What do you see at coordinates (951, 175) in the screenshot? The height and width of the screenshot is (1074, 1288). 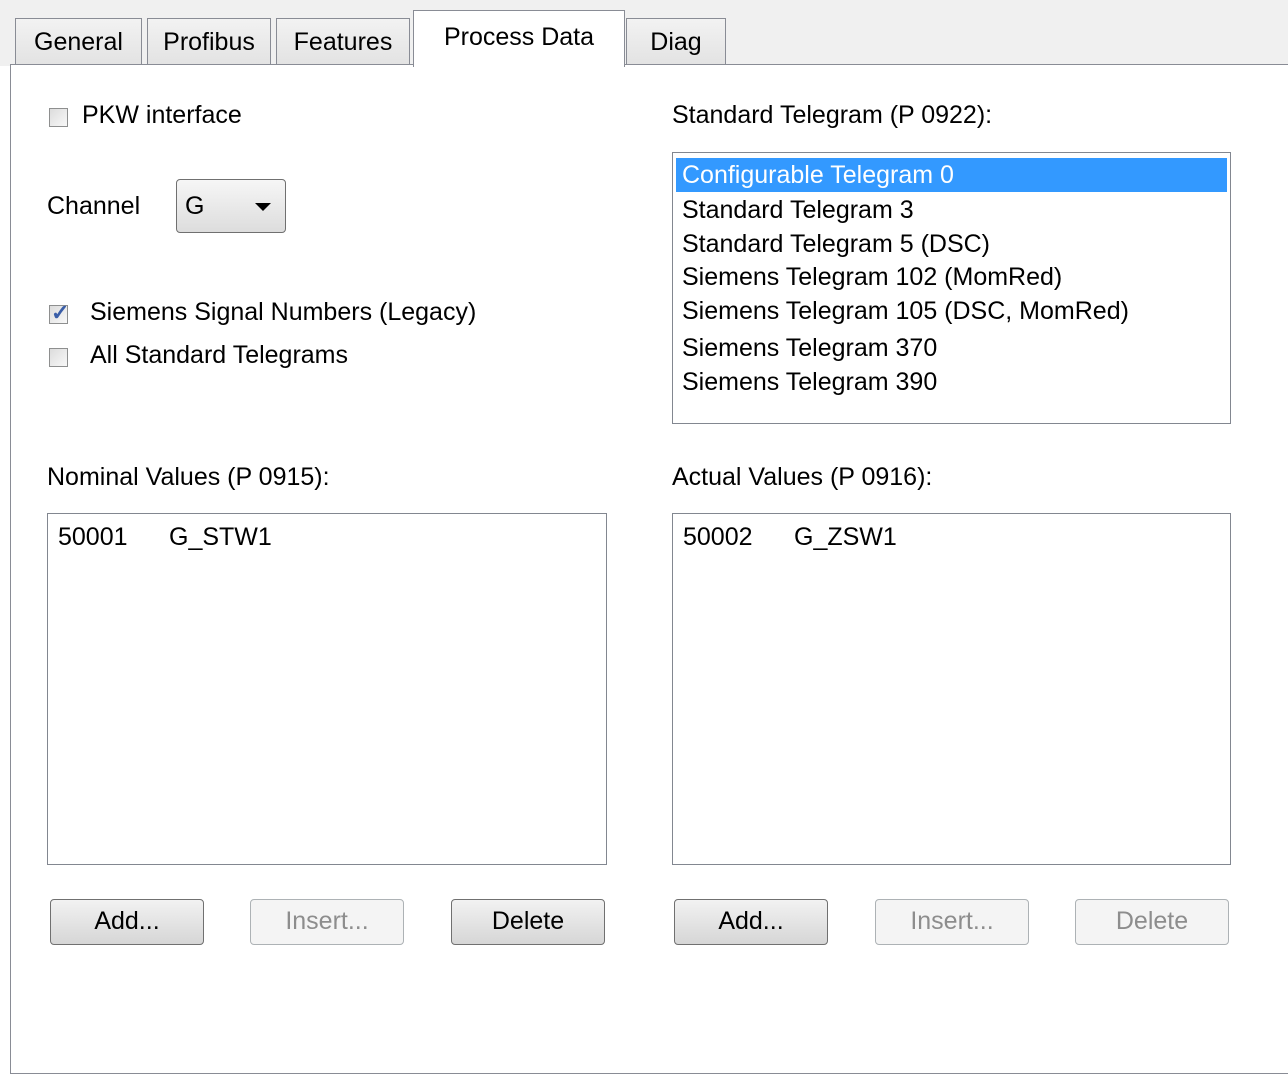 I see `telegram-item: Configurable Telegram 0` at bounding box center [951, 175].